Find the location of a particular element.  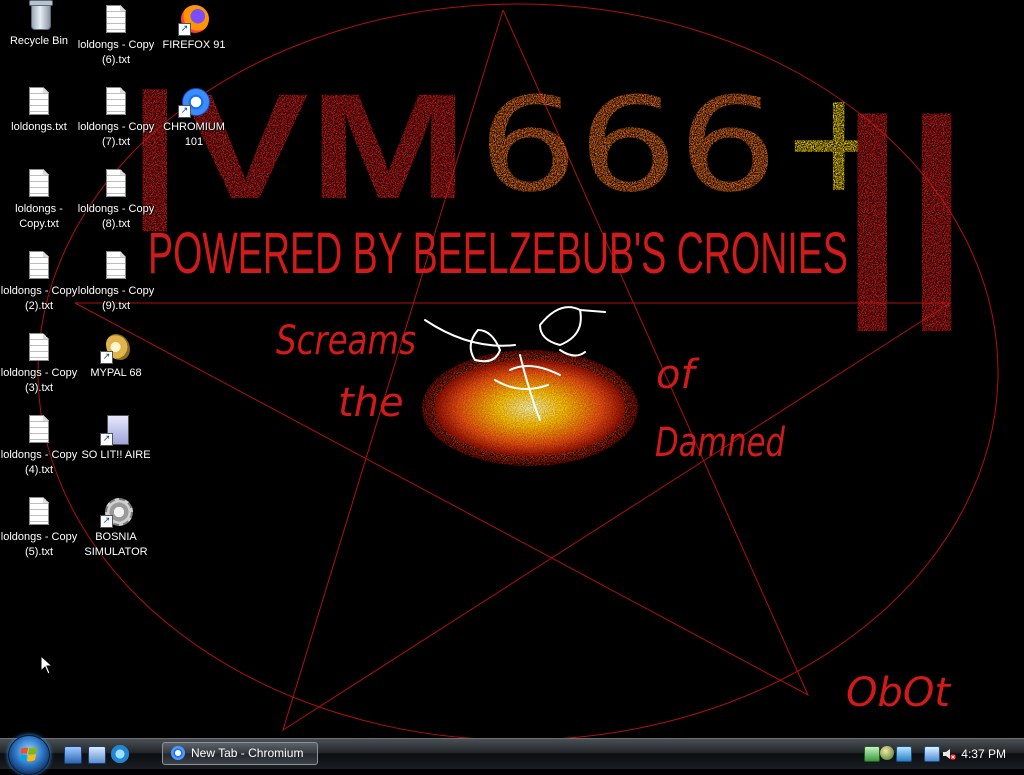

wallpaper-logo-666: 666 is located at coordinates (628, 145).